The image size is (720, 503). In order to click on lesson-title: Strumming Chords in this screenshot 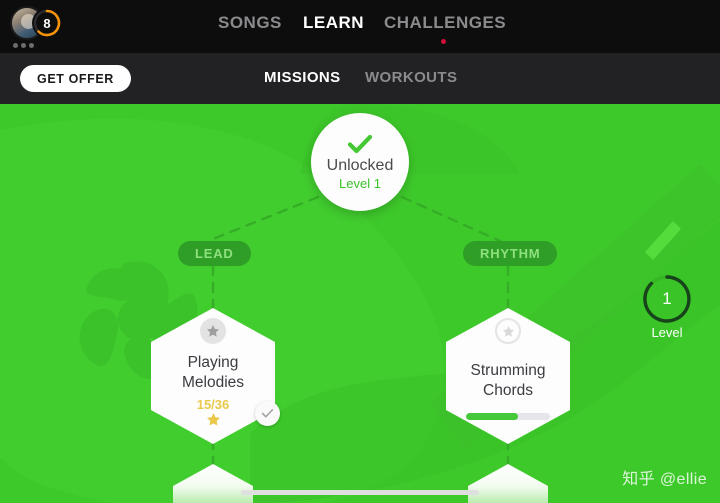, I will do `click(508, 381)`.